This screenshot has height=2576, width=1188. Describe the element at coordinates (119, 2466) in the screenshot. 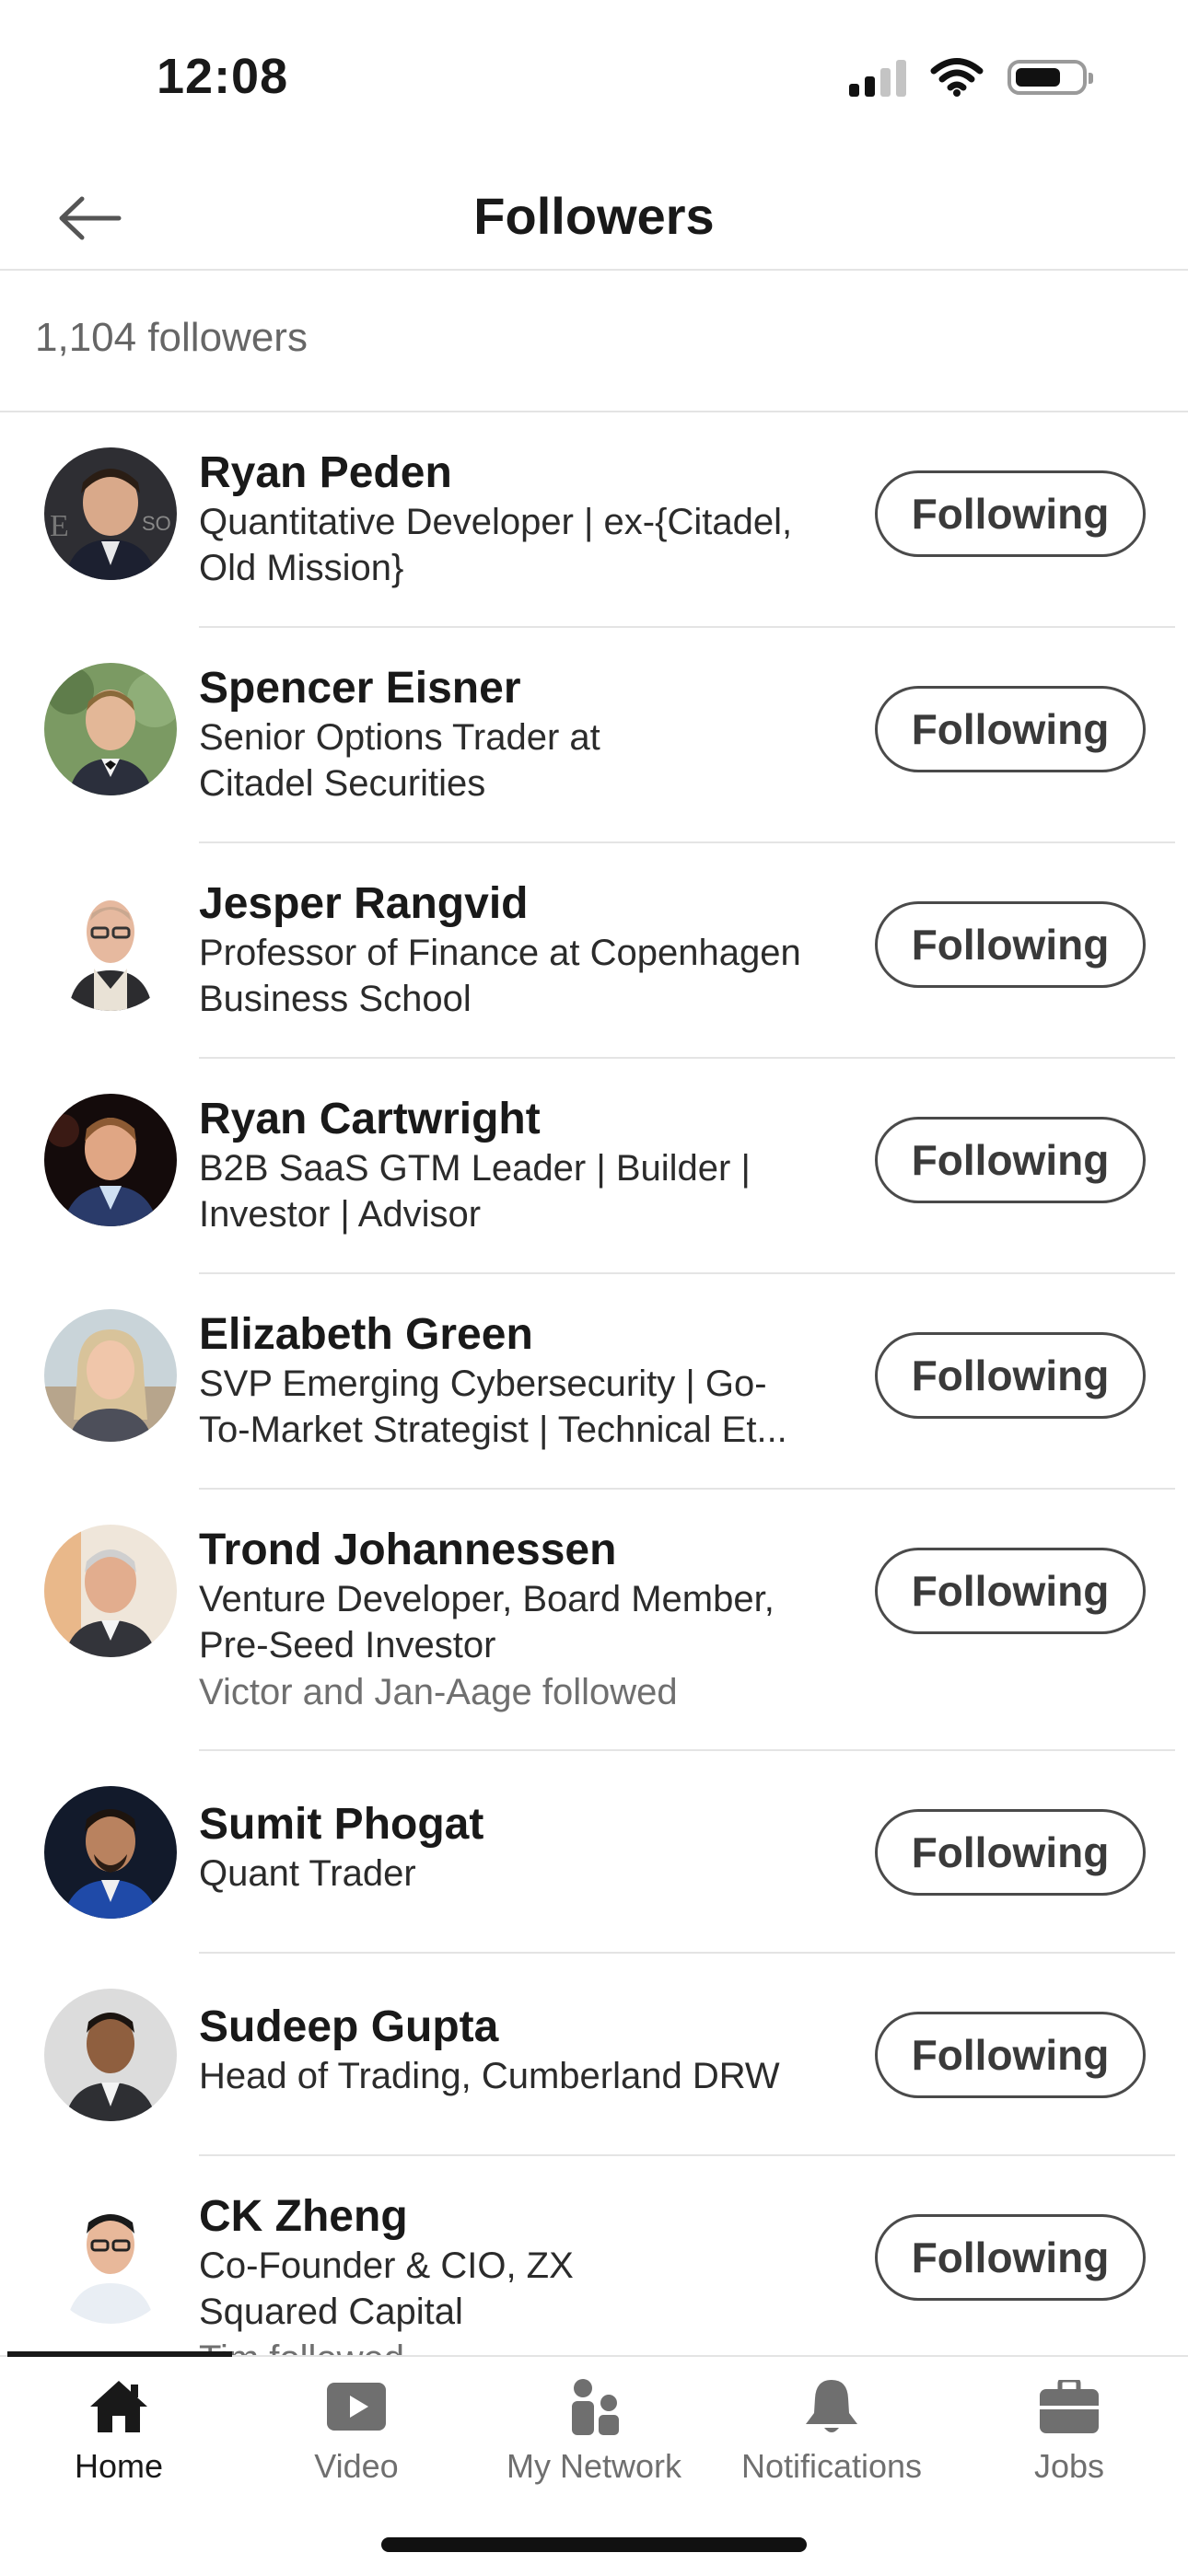

I see `tab-label: Home` at that location.